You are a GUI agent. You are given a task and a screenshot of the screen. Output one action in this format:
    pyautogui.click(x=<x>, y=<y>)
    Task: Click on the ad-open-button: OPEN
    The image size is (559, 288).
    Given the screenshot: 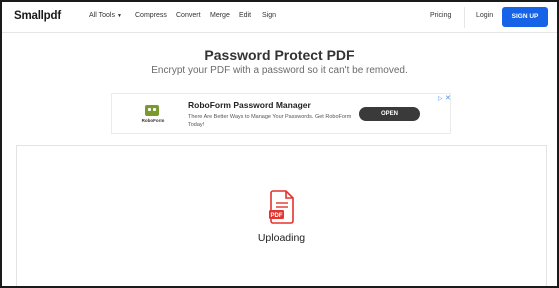 What is the action you would take?
    pyautogui.click(x=389, y=114)
    